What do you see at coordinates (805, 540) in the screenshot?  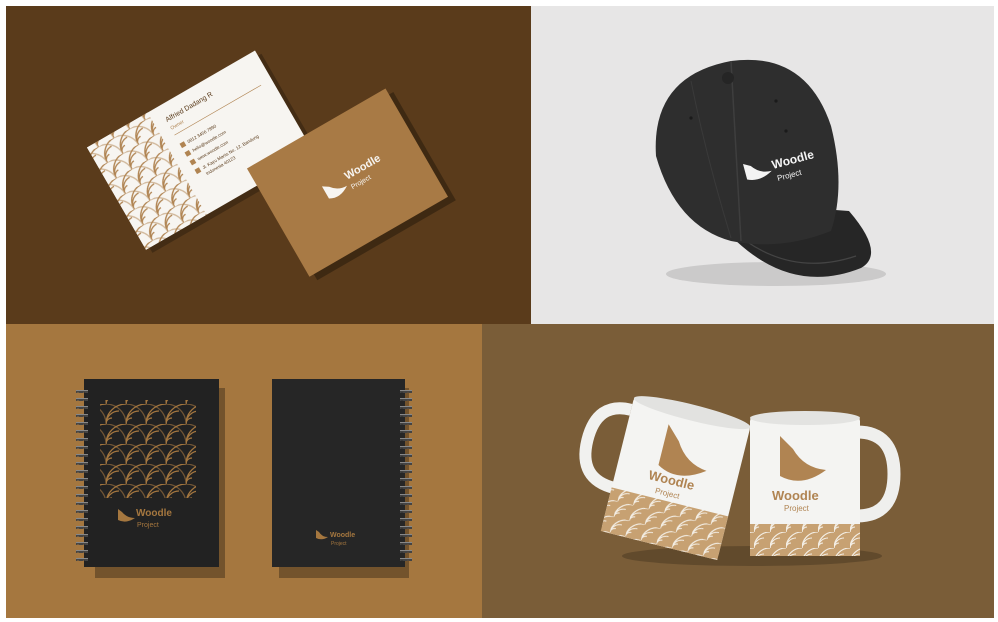 I see `mug-arc-pattern` at bounding box center [805, 540].